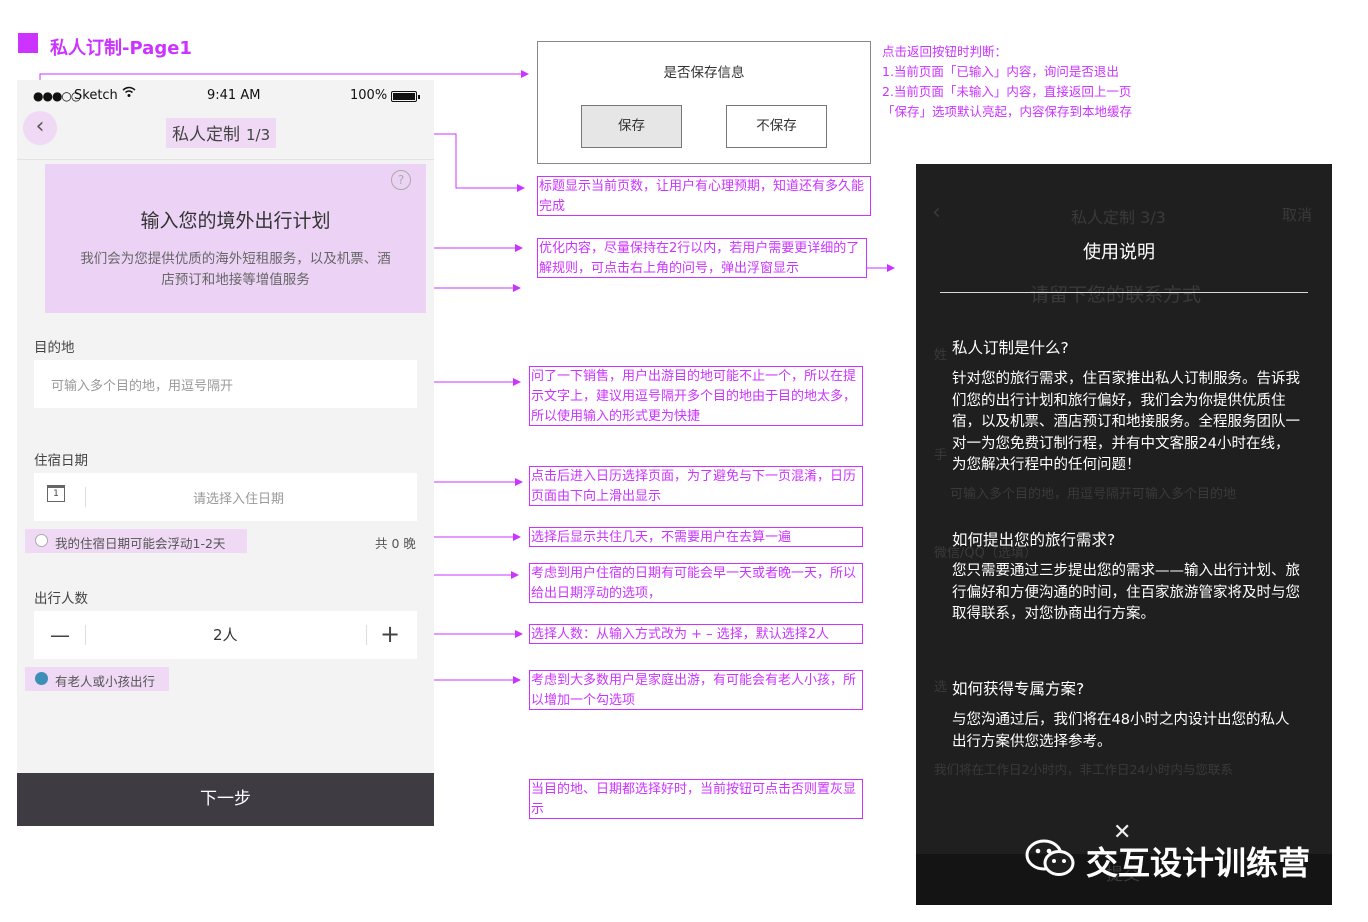  What do you see at coordinates (696, 537) in the screenshot?
I see `annotation-nights: 选择后显示共住几天，不需要用户在去算一遍` at bounding box center [696, 537].